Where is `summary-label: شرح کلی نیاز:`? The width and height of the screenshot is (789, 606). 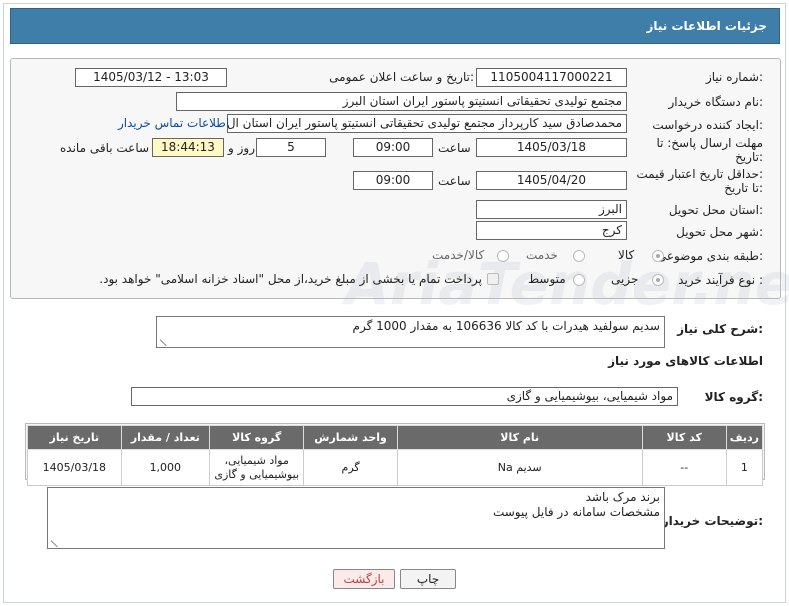 summary-label: شرح کلی نیاز: is located at coordinates (720, 329).